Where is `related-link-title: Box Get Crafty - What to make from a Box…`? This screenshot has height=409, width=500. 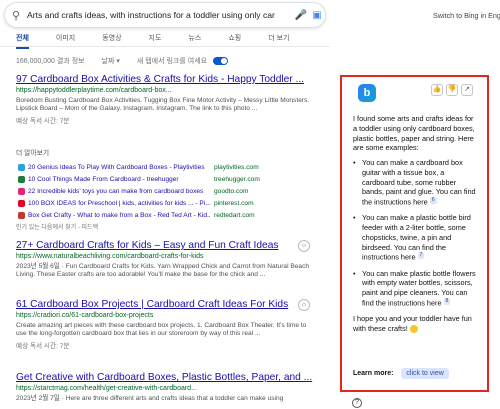
related-link-title: Box Get Crafty - What to make from a Box… is located at coordinates (119, 215).